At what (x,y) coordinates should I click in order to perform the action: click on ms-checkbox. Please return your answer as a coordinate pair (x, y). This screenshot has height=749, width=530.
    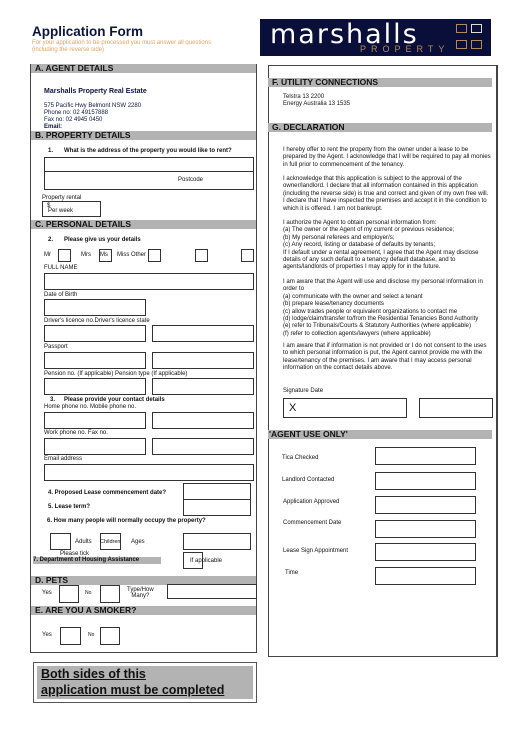
    Looking at the image, I should click on (154, 255).